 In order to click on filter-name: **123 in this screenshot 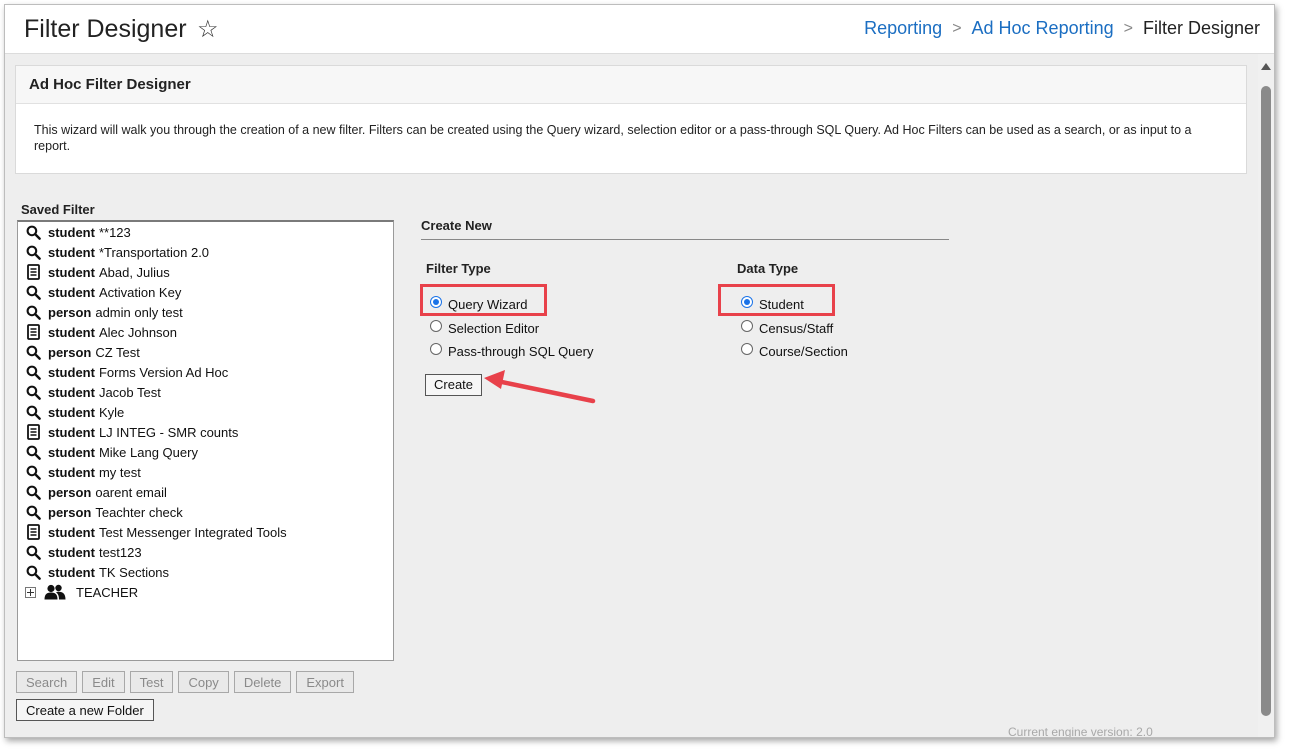, I will do `click(114, 232)`.